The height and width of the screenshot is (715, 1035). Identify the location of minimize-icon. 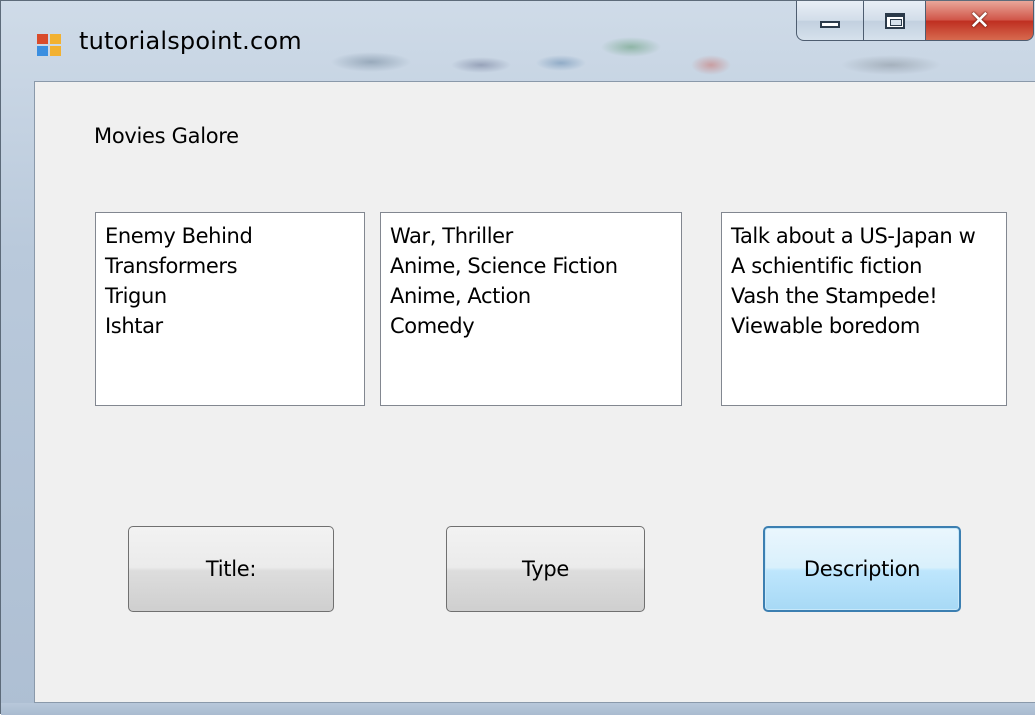
(830, 24).